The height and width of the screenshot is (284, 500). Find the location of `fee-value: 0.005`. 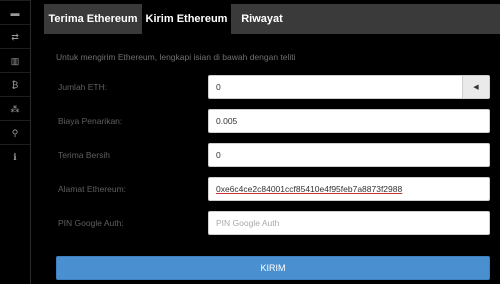

fee-value: 0.005 is located at coordinates (227, 121).